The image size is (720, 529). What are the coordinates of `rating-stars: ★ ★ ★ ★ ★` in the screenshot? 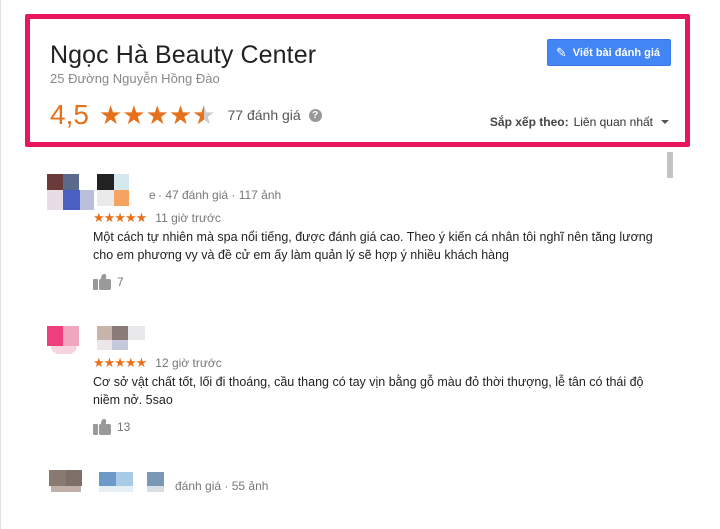 It's located at (157, 115).